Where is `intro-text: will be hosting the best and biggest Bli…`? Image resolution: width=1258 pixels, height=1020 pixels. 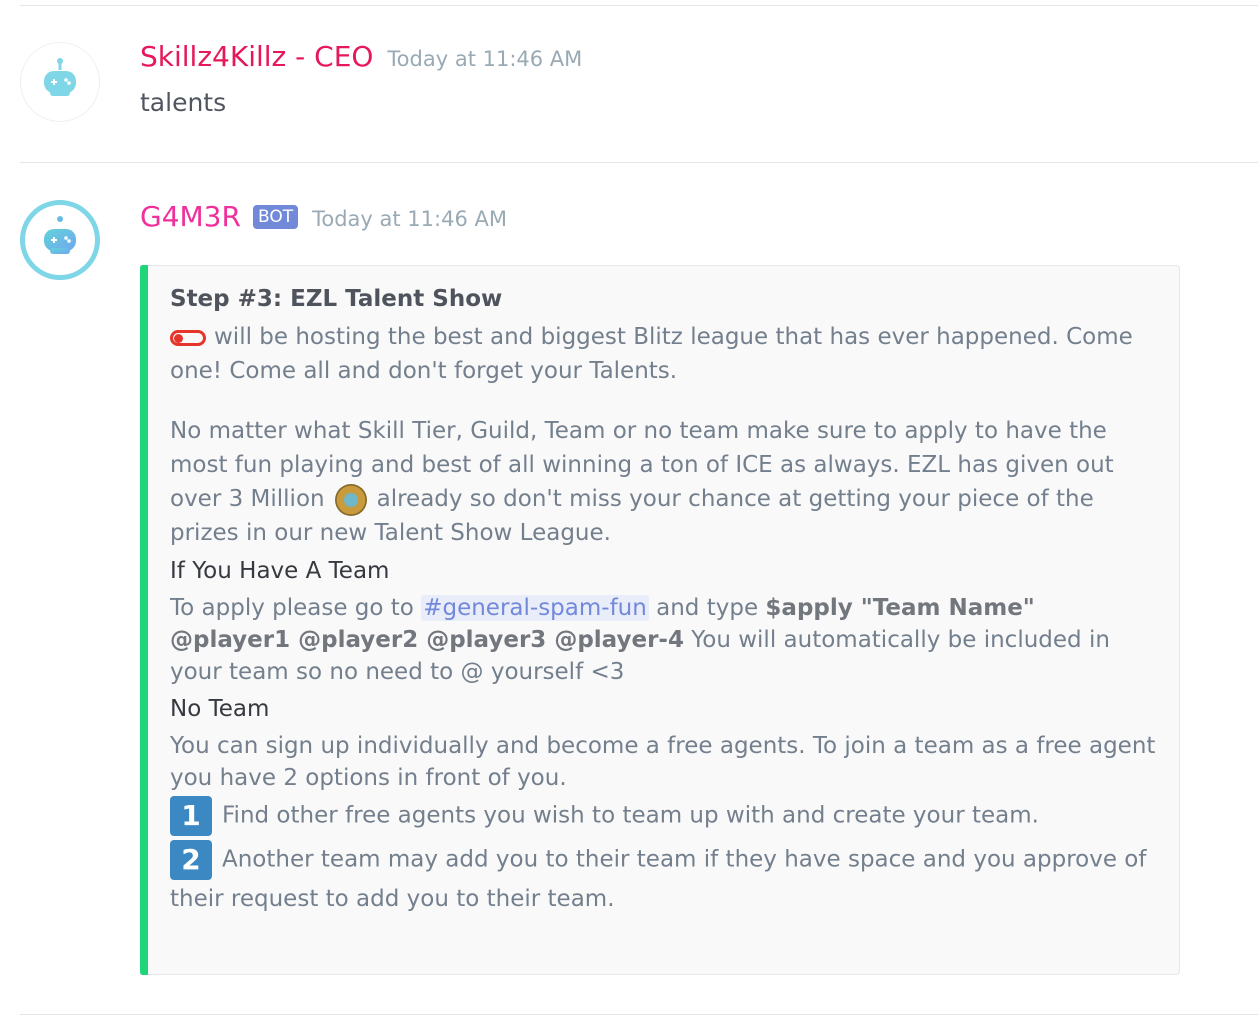 intro-text: will be hosting the best and biggest Bli… is located at coordinates (651, 354).